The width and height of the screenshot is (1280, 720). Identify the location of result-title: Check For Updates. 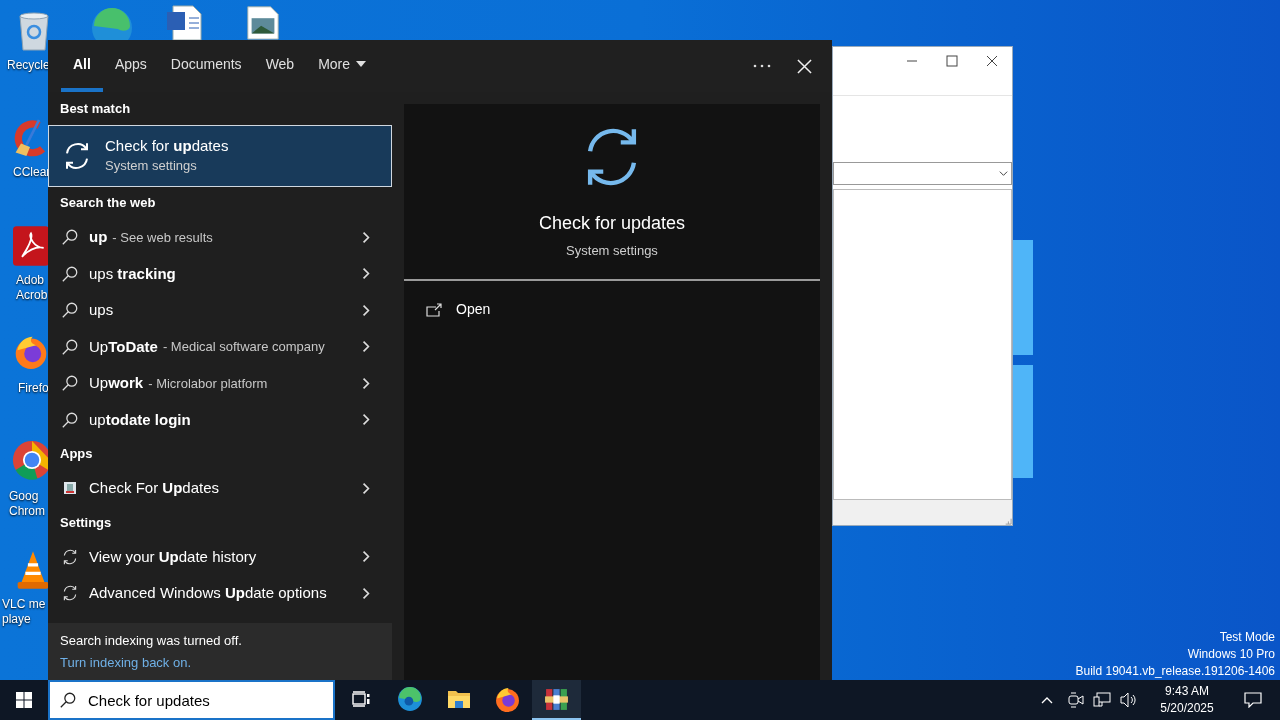
(154, 488).